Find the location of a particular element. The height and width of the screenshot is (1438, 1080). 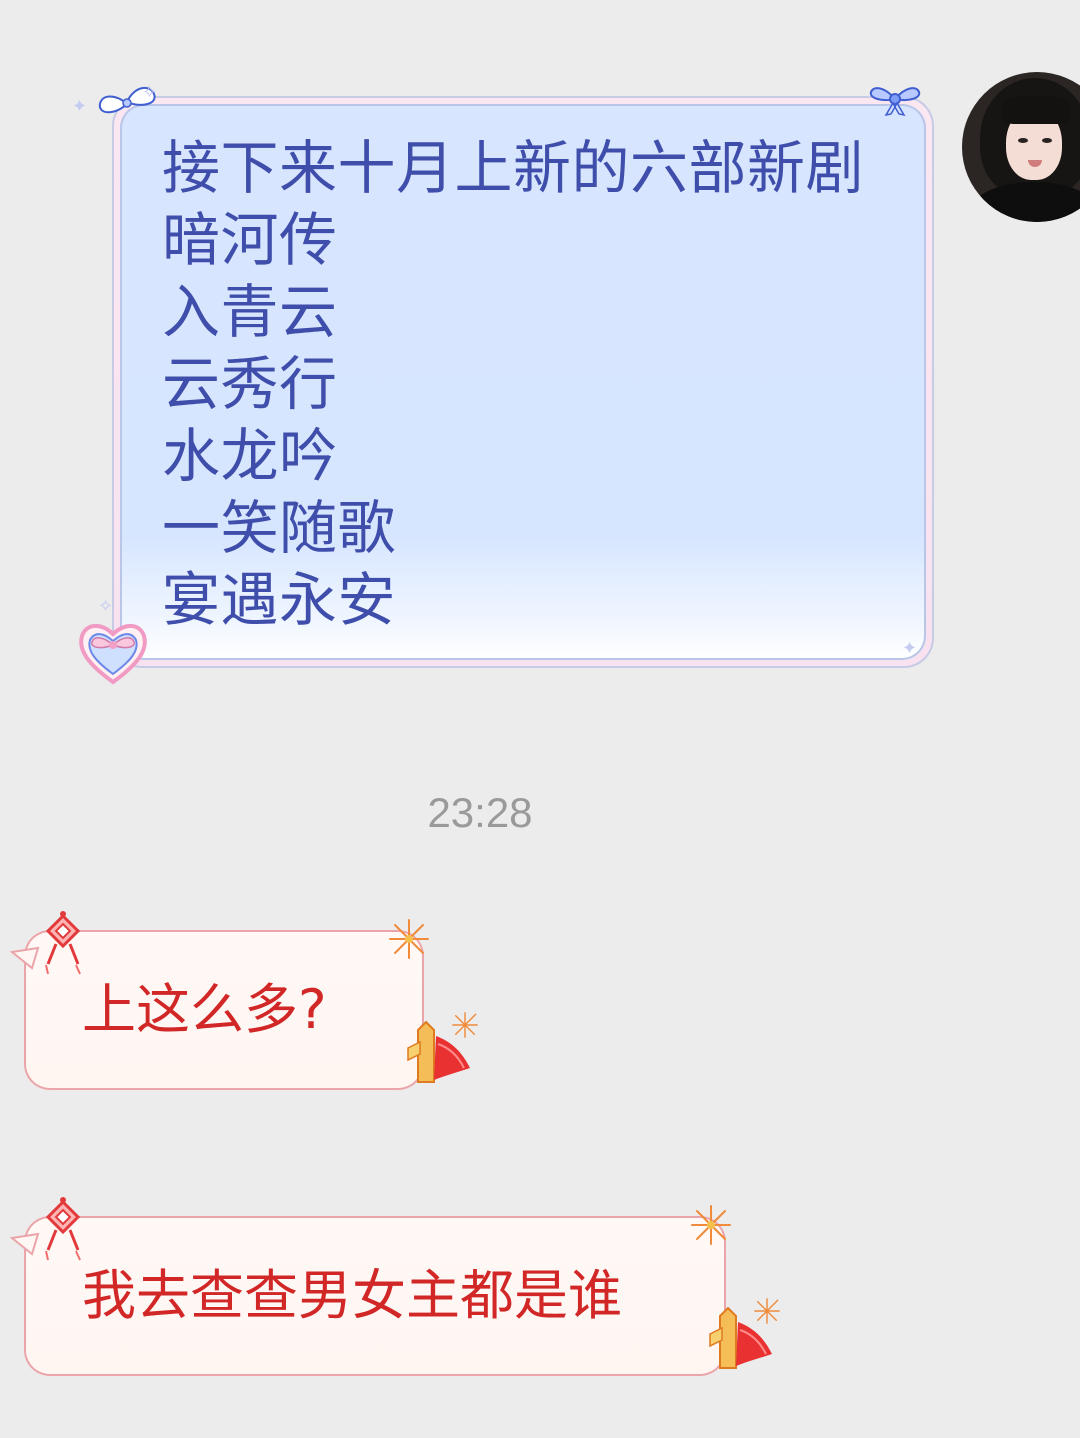

heart-bow-icon is located at coordinates (113, 654).